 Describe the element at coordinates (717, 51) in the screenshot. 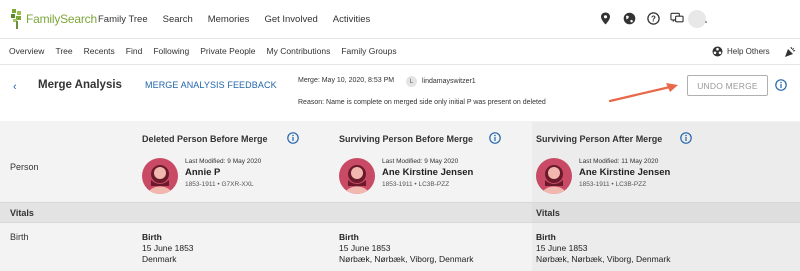

I see `help-others-icon` at that location.